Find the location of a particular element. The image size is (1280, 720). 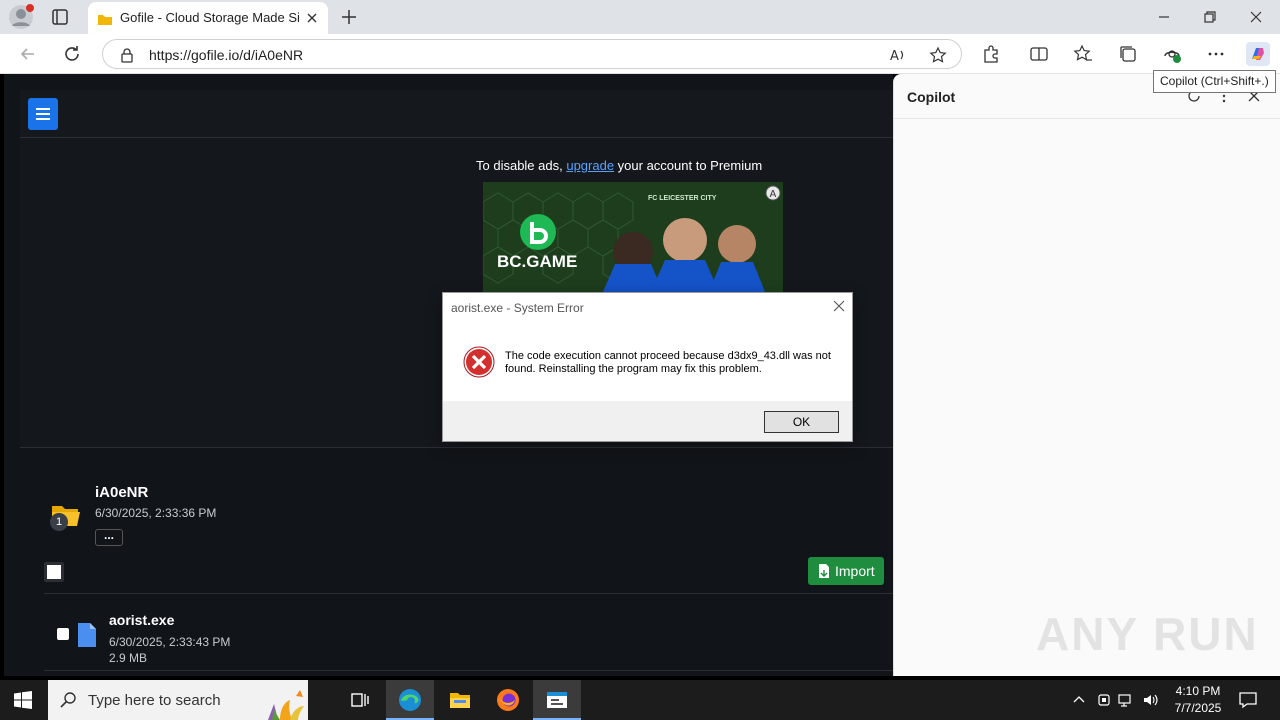

split-screen-icon is located at coordinates (1039, 54).